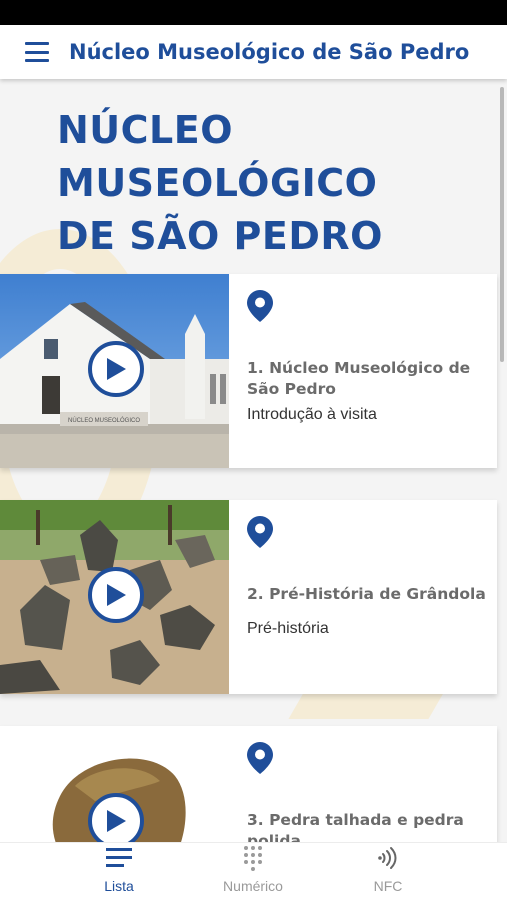 Image resolution: width=507 pixels, height=901 pixels. I want to click on menu-icon, so click(37, 52).